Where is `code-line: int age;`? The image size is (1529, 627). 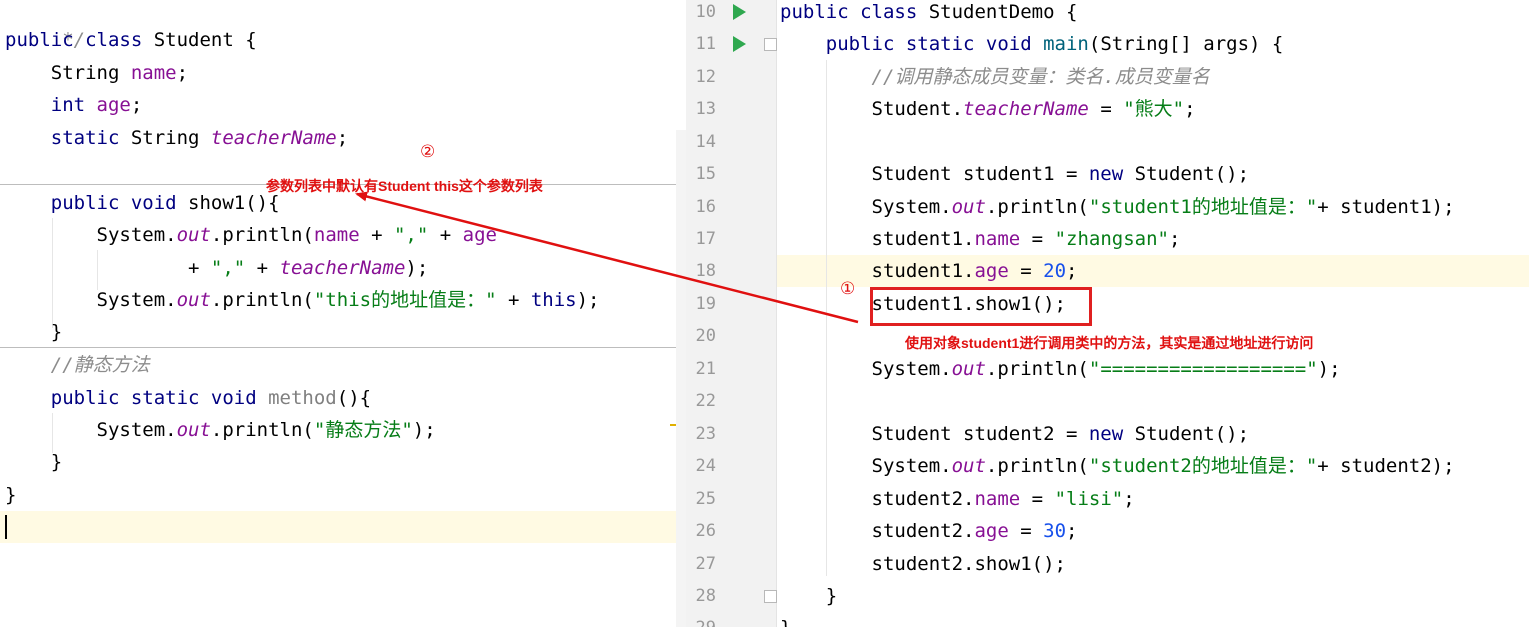 code-line: int age; is located at coordinates (345, 105).